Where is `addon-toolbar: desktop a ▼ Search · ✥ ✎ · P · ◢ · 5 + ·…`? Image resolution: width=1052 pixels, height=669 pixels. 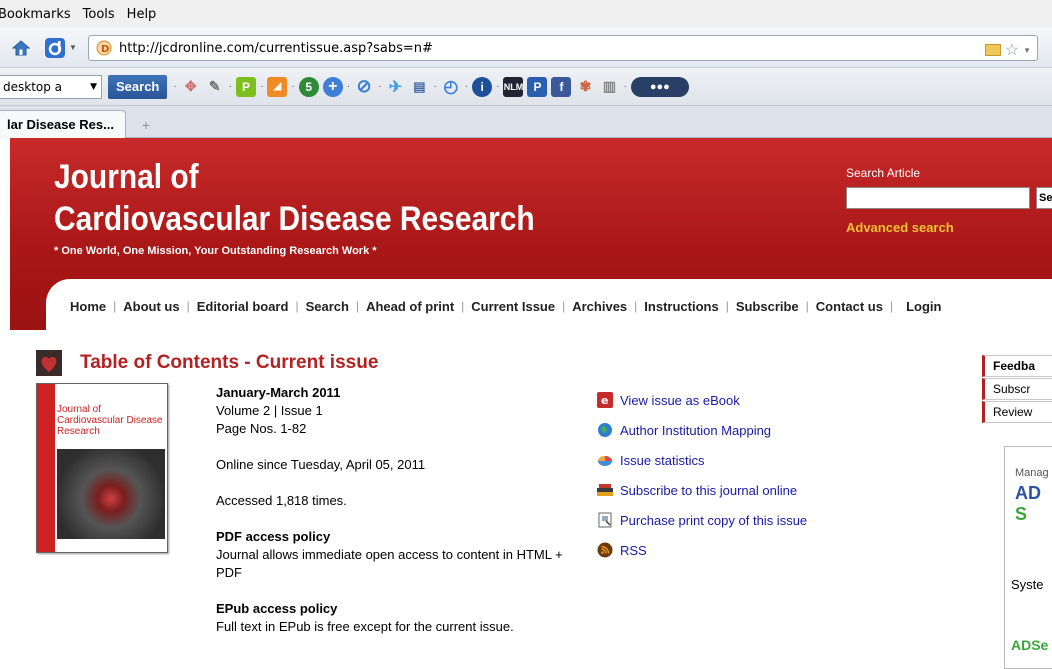 addon-toolbar: desktop a ▼ Search · ✥ ✎ · P · ◢ · 5 + ·… is located at coordinates (526, 87).